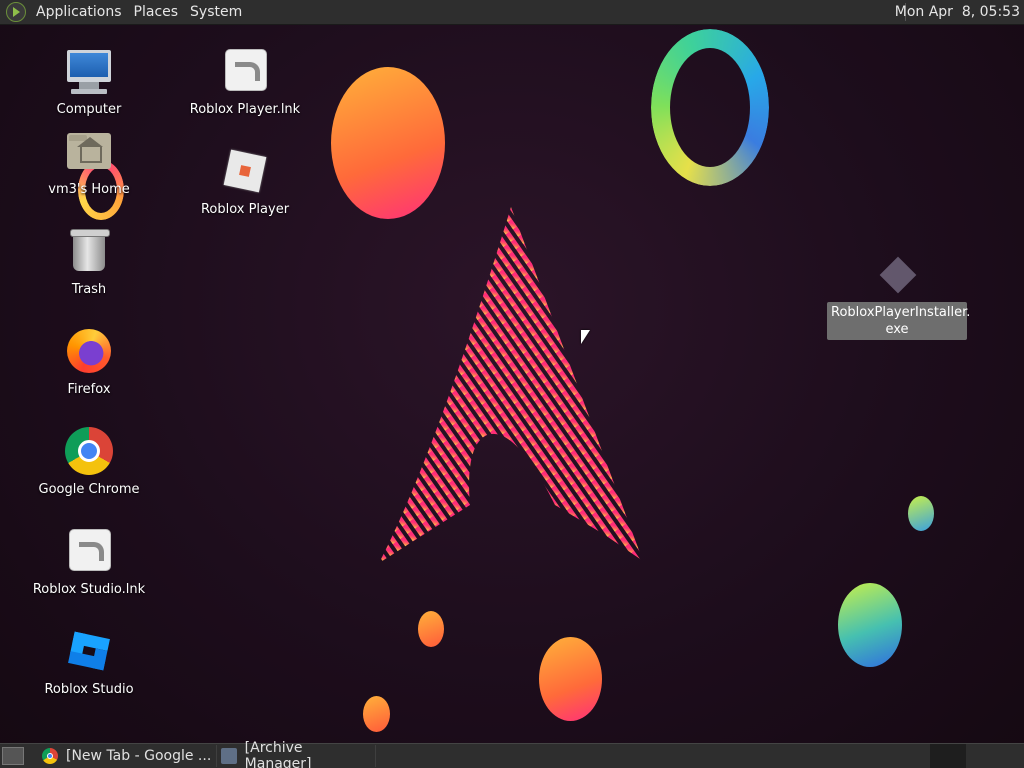 This screenshot has width=1024, height=768. Describe the element at coordinates (957, 12) in the screenshot. I see `clock: Mon Apr 8, 05:53` at that location.